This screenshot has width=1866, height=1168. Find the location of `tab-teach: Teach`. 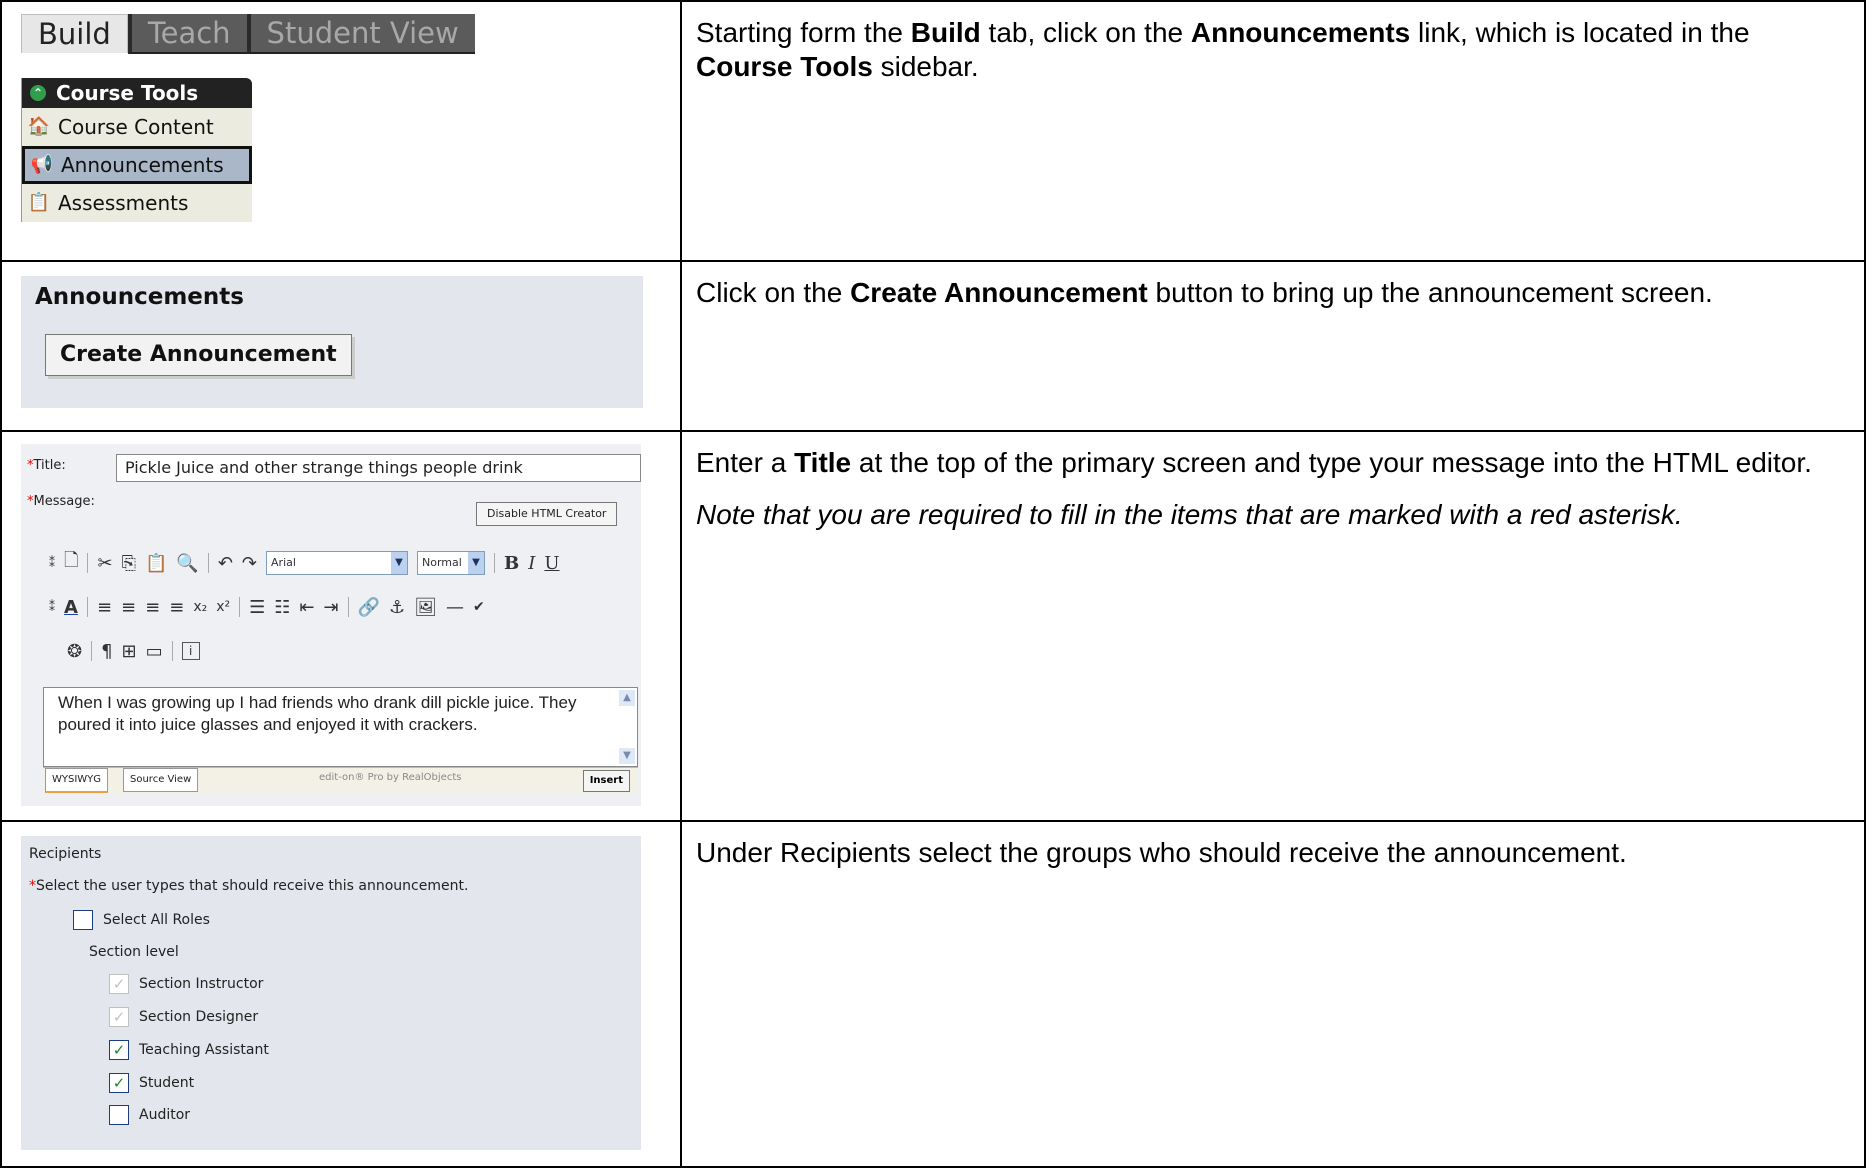

tab-teach: Teach is located at coordinates (187, 34).